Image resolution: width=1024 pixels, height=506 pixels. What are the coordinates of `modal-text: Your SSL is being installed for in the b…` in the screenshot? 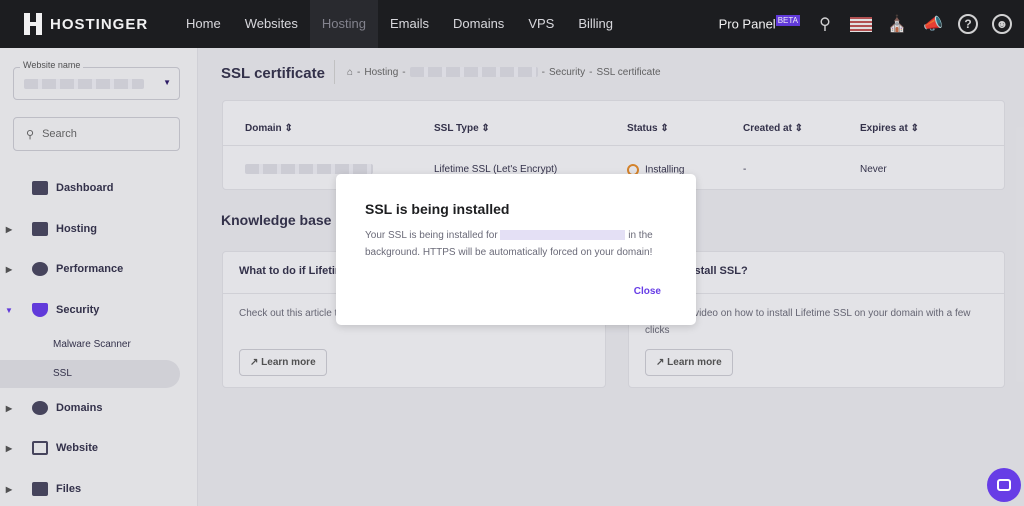 It's located at (509, 244).